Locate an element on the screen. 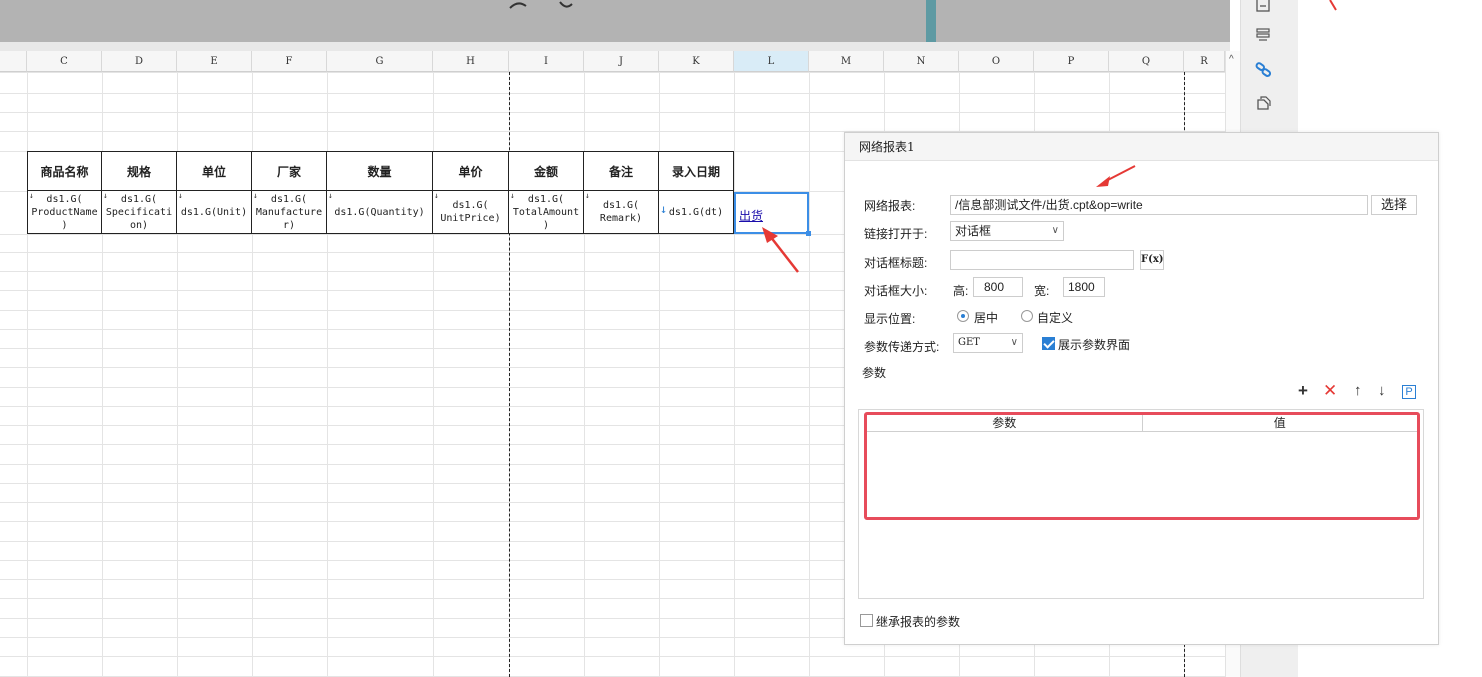  report-path-input: /信息部测试文件/出货.cpt&op=write is located at coordinates (1159, 205).